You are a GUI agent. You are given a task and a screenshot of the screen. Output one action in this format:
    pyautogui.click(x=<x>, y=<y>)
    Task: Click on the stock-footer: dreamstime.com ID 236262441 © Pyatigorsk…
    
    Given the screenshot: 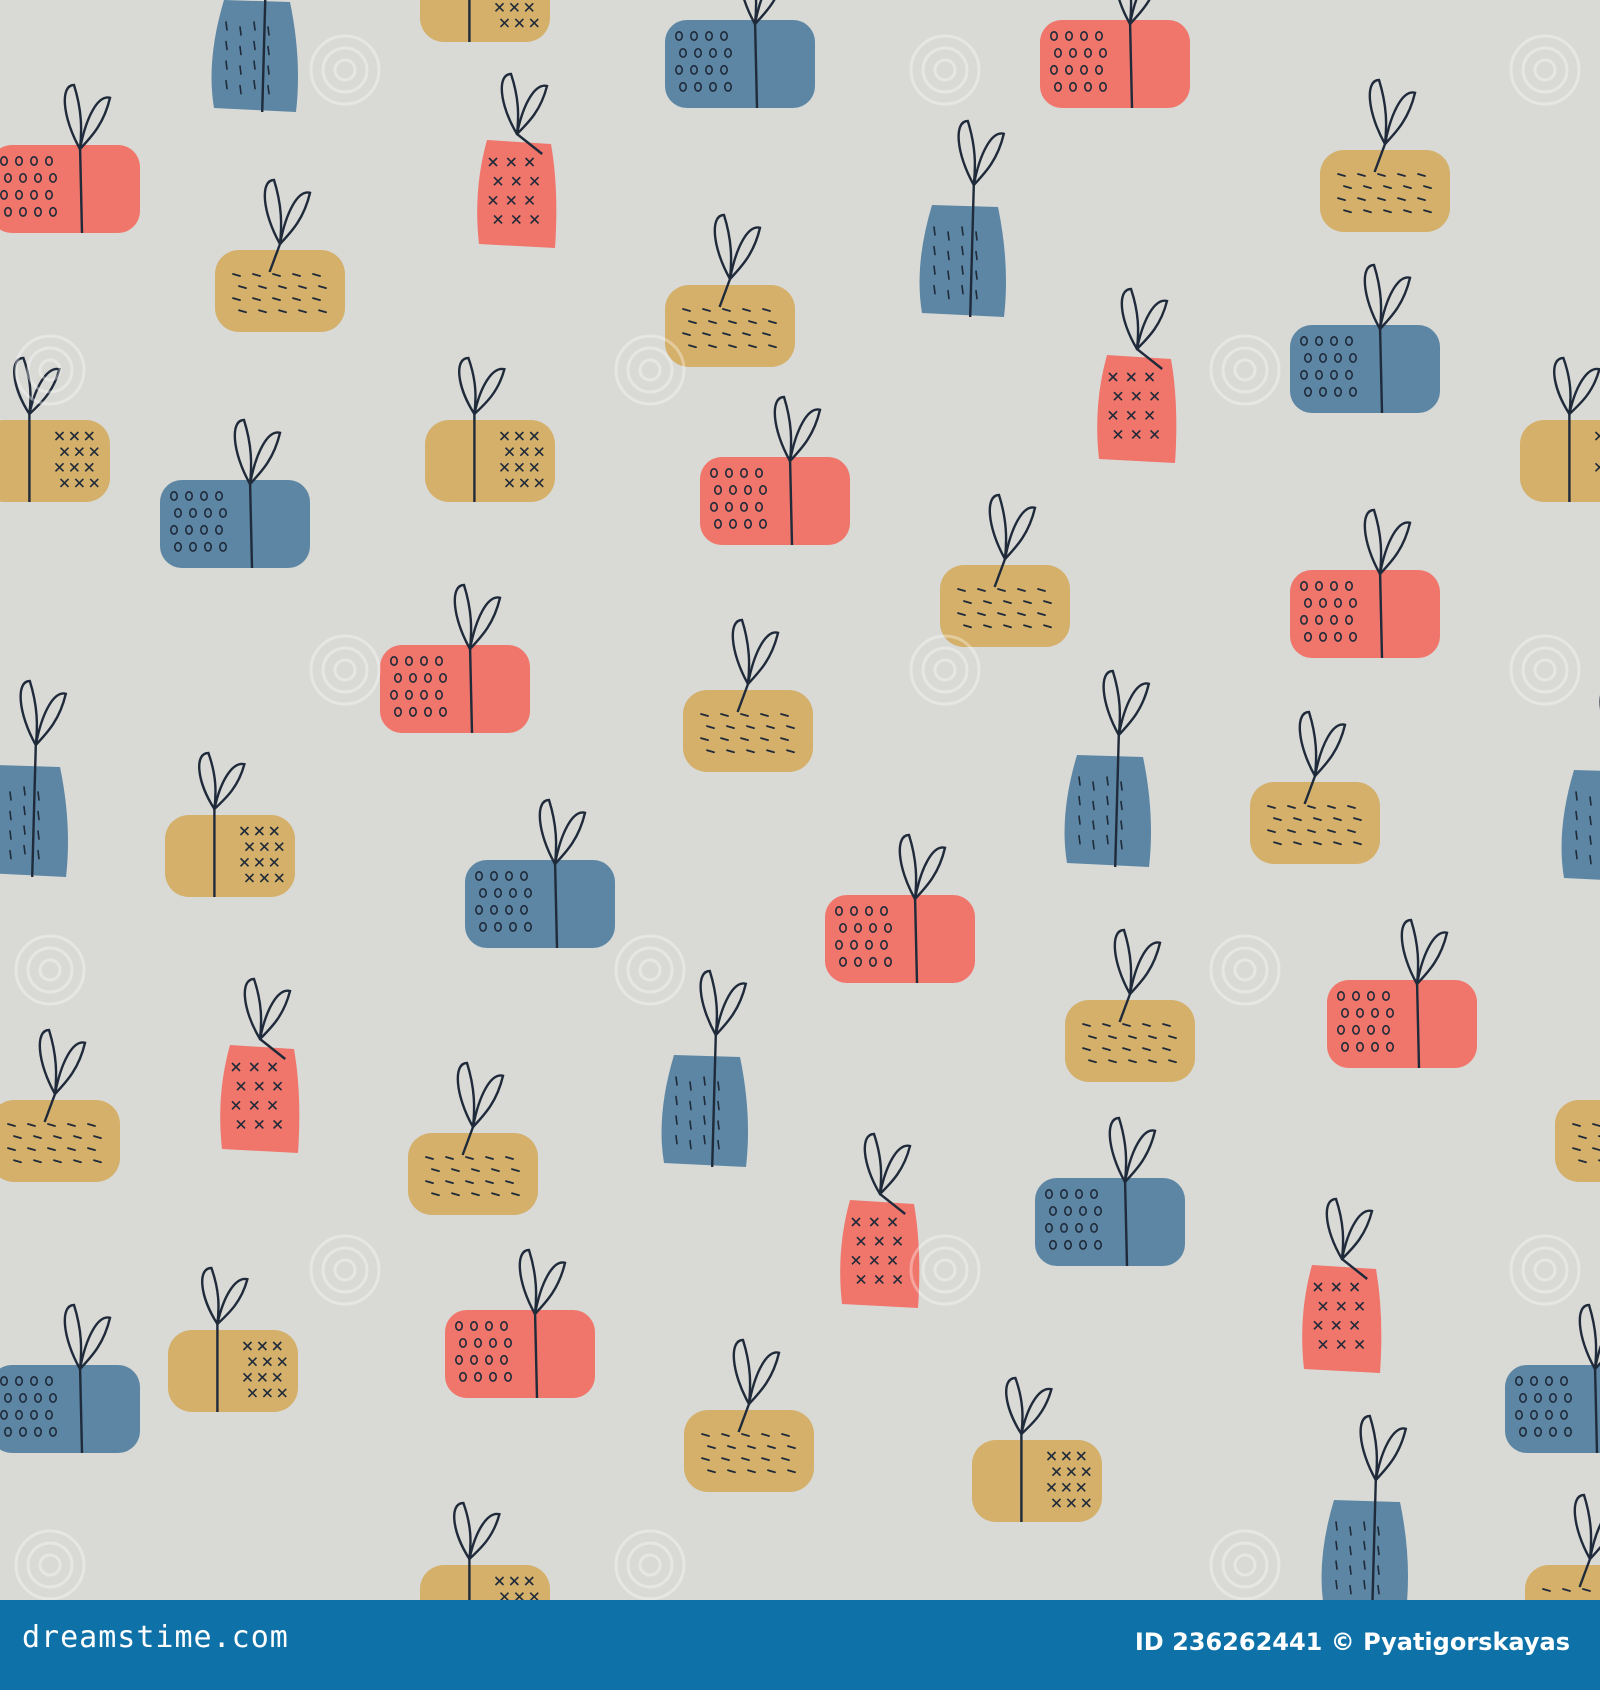 What is the action you would take?
    pyautogui.click(x=800, y=1645)
    